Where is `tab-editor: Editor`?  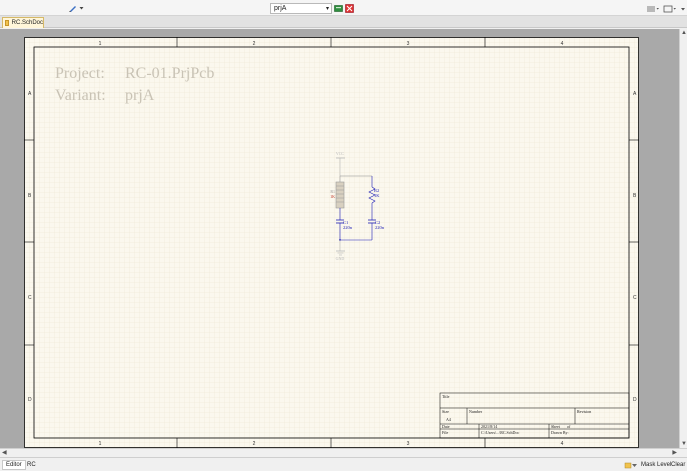 tab-editor: Editor is located at coordinates (14, 465).